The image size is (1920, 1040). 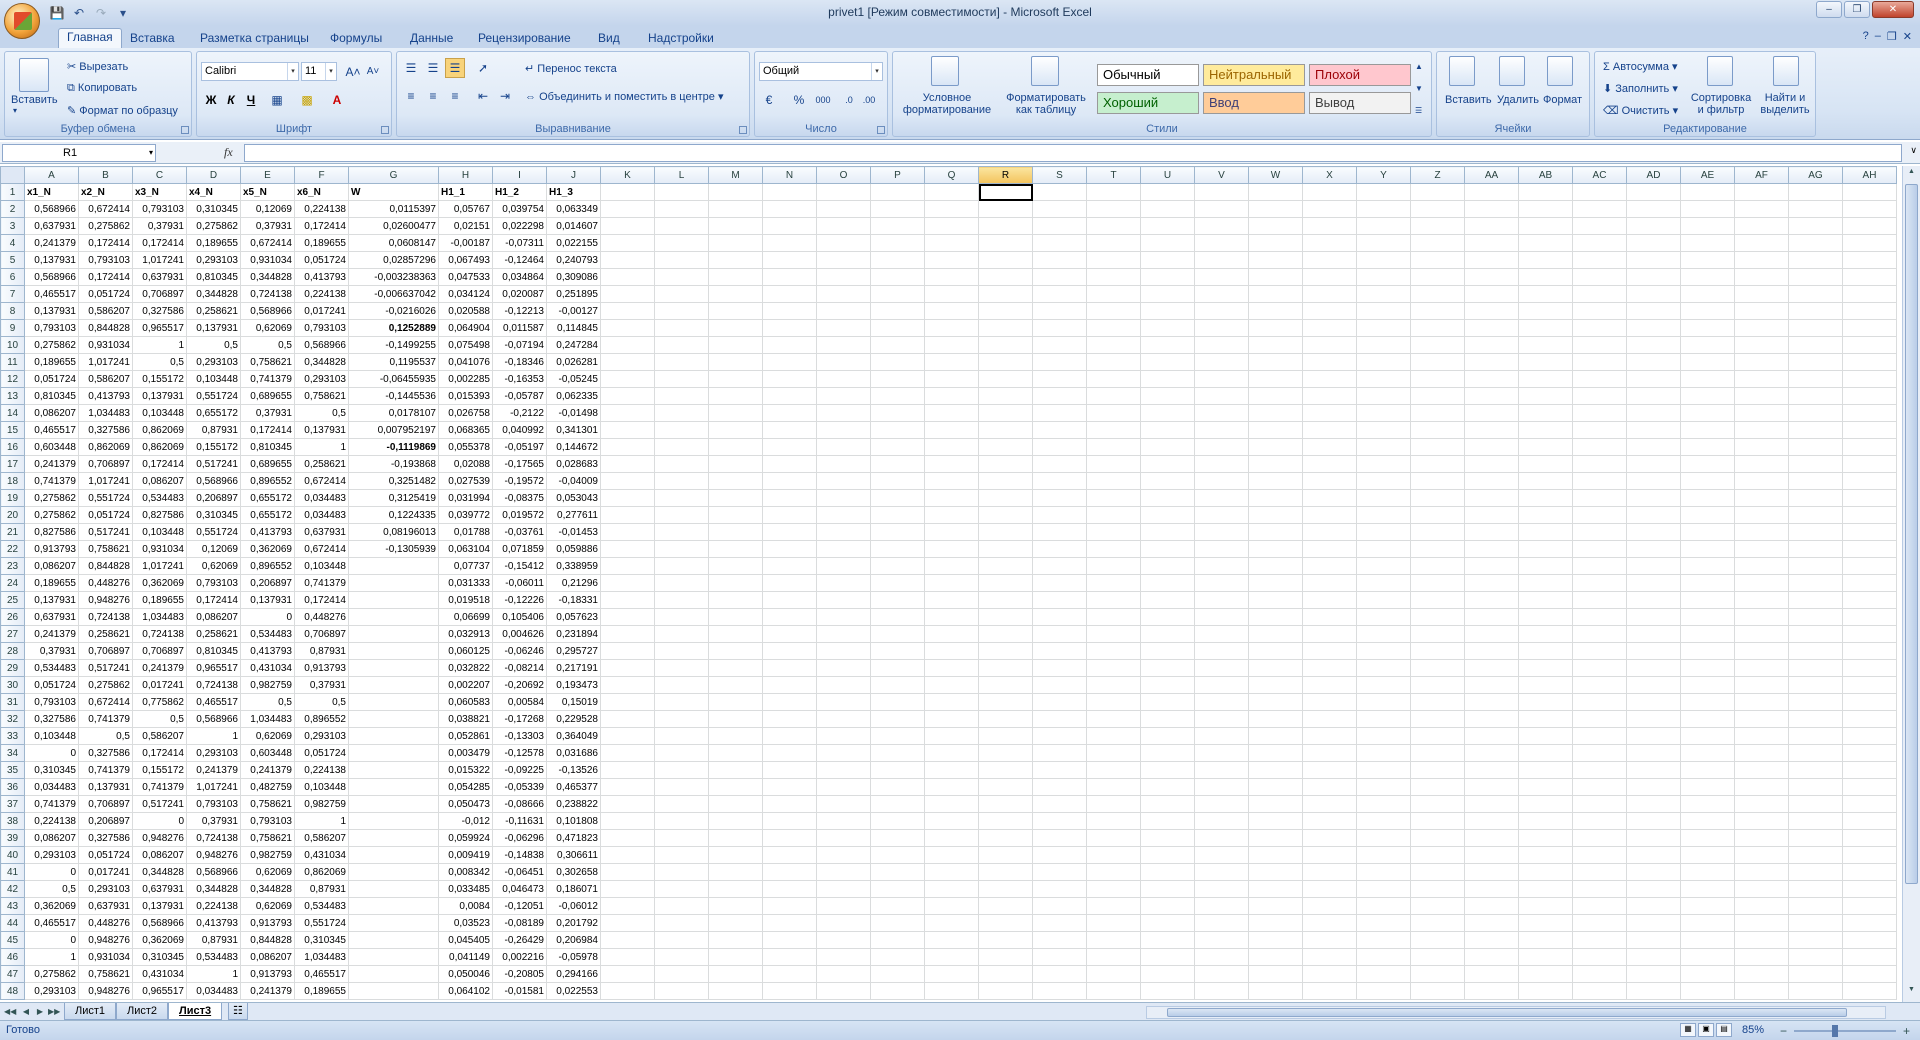 I want to click on cell: 0,295727, so click(x=573, y=651).